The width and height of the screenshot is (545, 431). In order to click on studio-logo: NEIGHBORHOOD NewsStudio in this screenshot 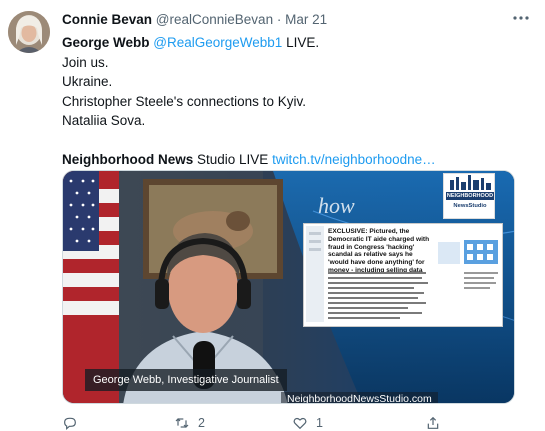, I will do `click(469, 196)`.